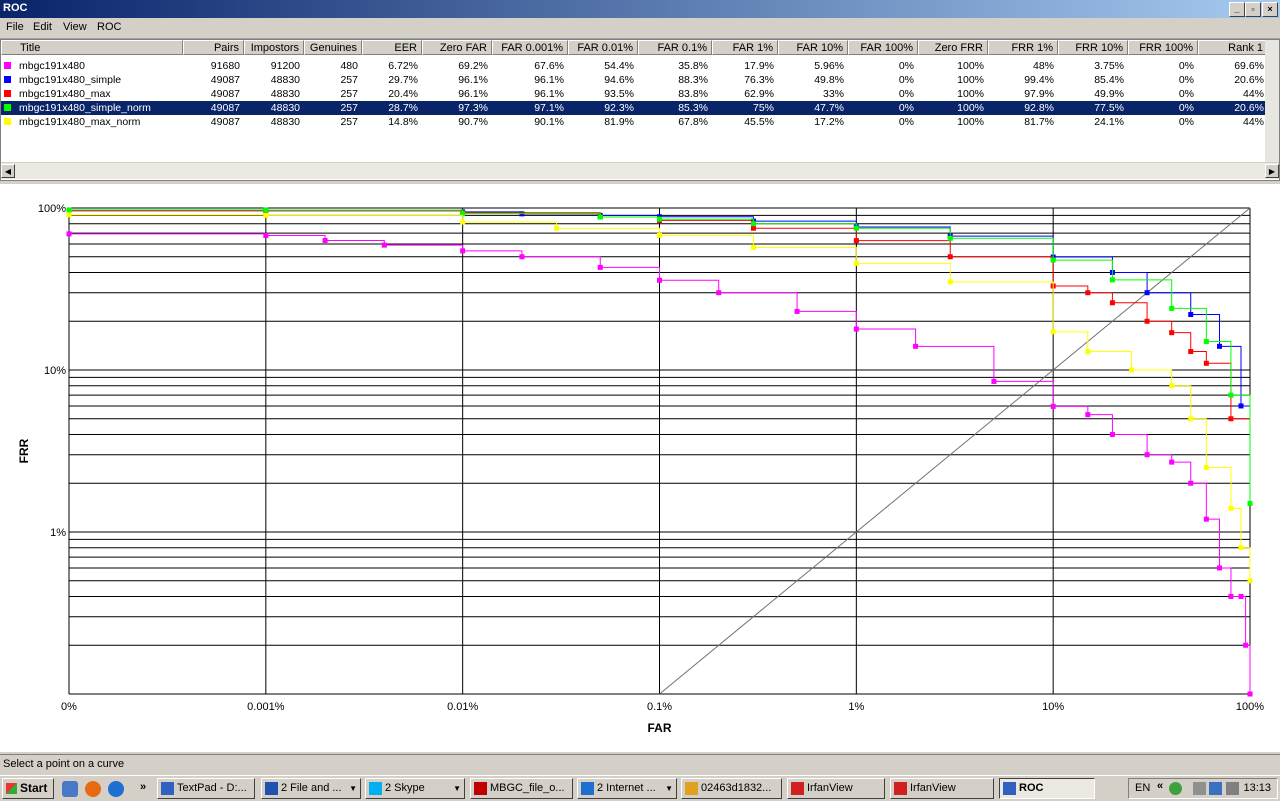 The width and height of the screenshot is (1280, 801). What do you see at coordinates (333, 47) in the screenshot?
I see `column-header: Genuines` at bounding box center [333, 47].